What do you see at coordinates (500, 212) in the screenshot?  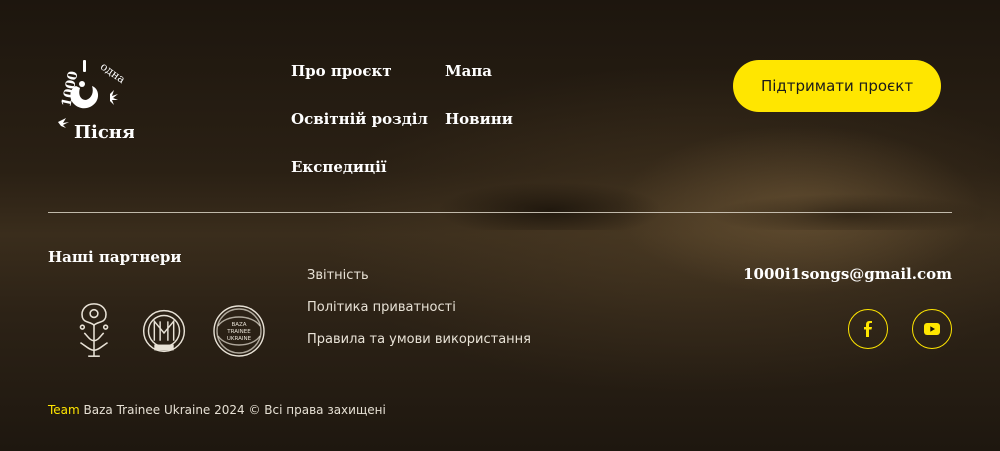 I see `footer-divider` at bounding box center [500, 212].